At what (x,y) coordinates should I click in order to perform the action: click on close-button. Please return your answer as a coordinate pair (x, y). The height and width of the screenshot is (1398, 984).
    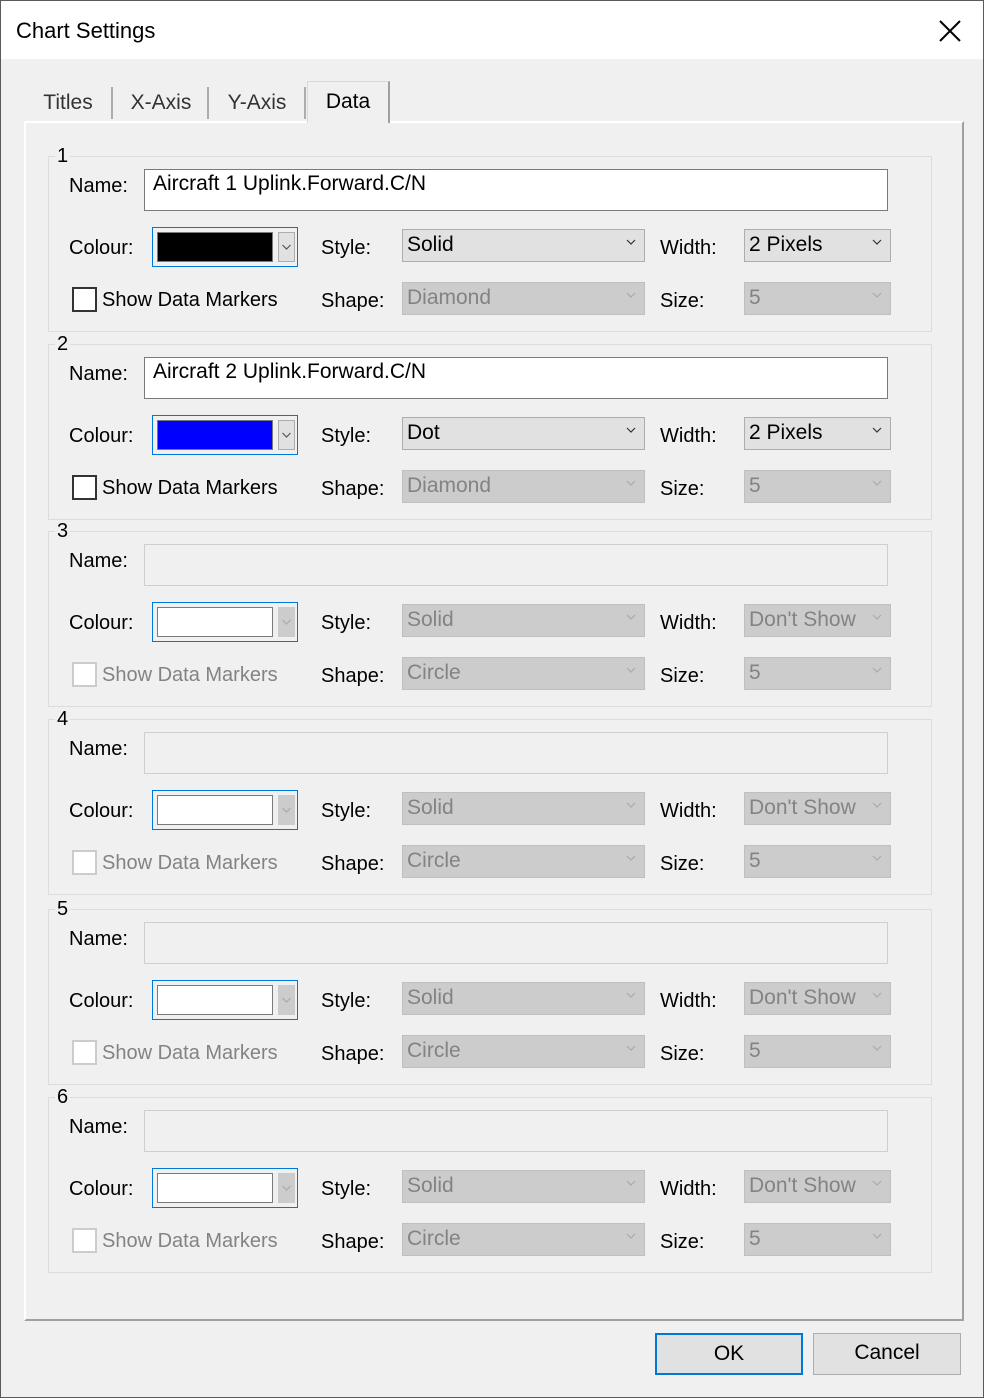
    Looking at the image, I should click on (950, 31).